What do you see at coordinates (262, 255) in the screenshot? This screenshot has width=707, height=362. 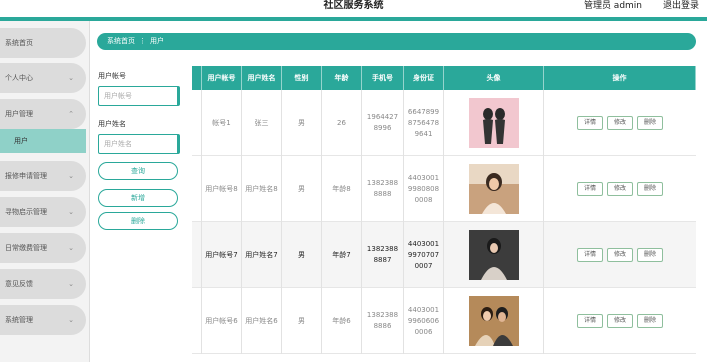 I see `cell-name: 用户姓名7` at bounding box center [262, 255].